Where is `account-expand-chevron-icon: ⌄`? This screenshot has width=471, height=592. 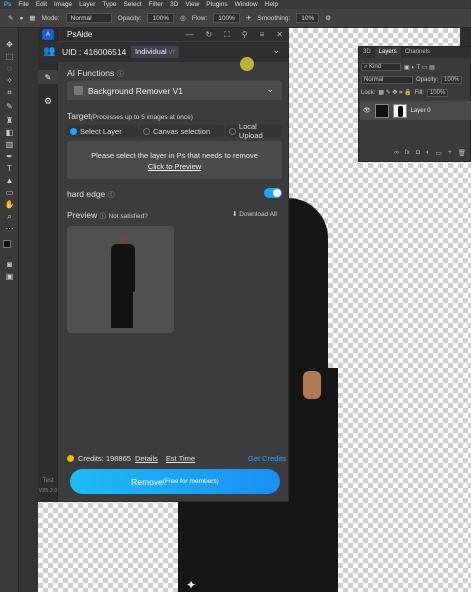 account-expand-chevron-icon: ⌄ is located at coordinates (276, 50).